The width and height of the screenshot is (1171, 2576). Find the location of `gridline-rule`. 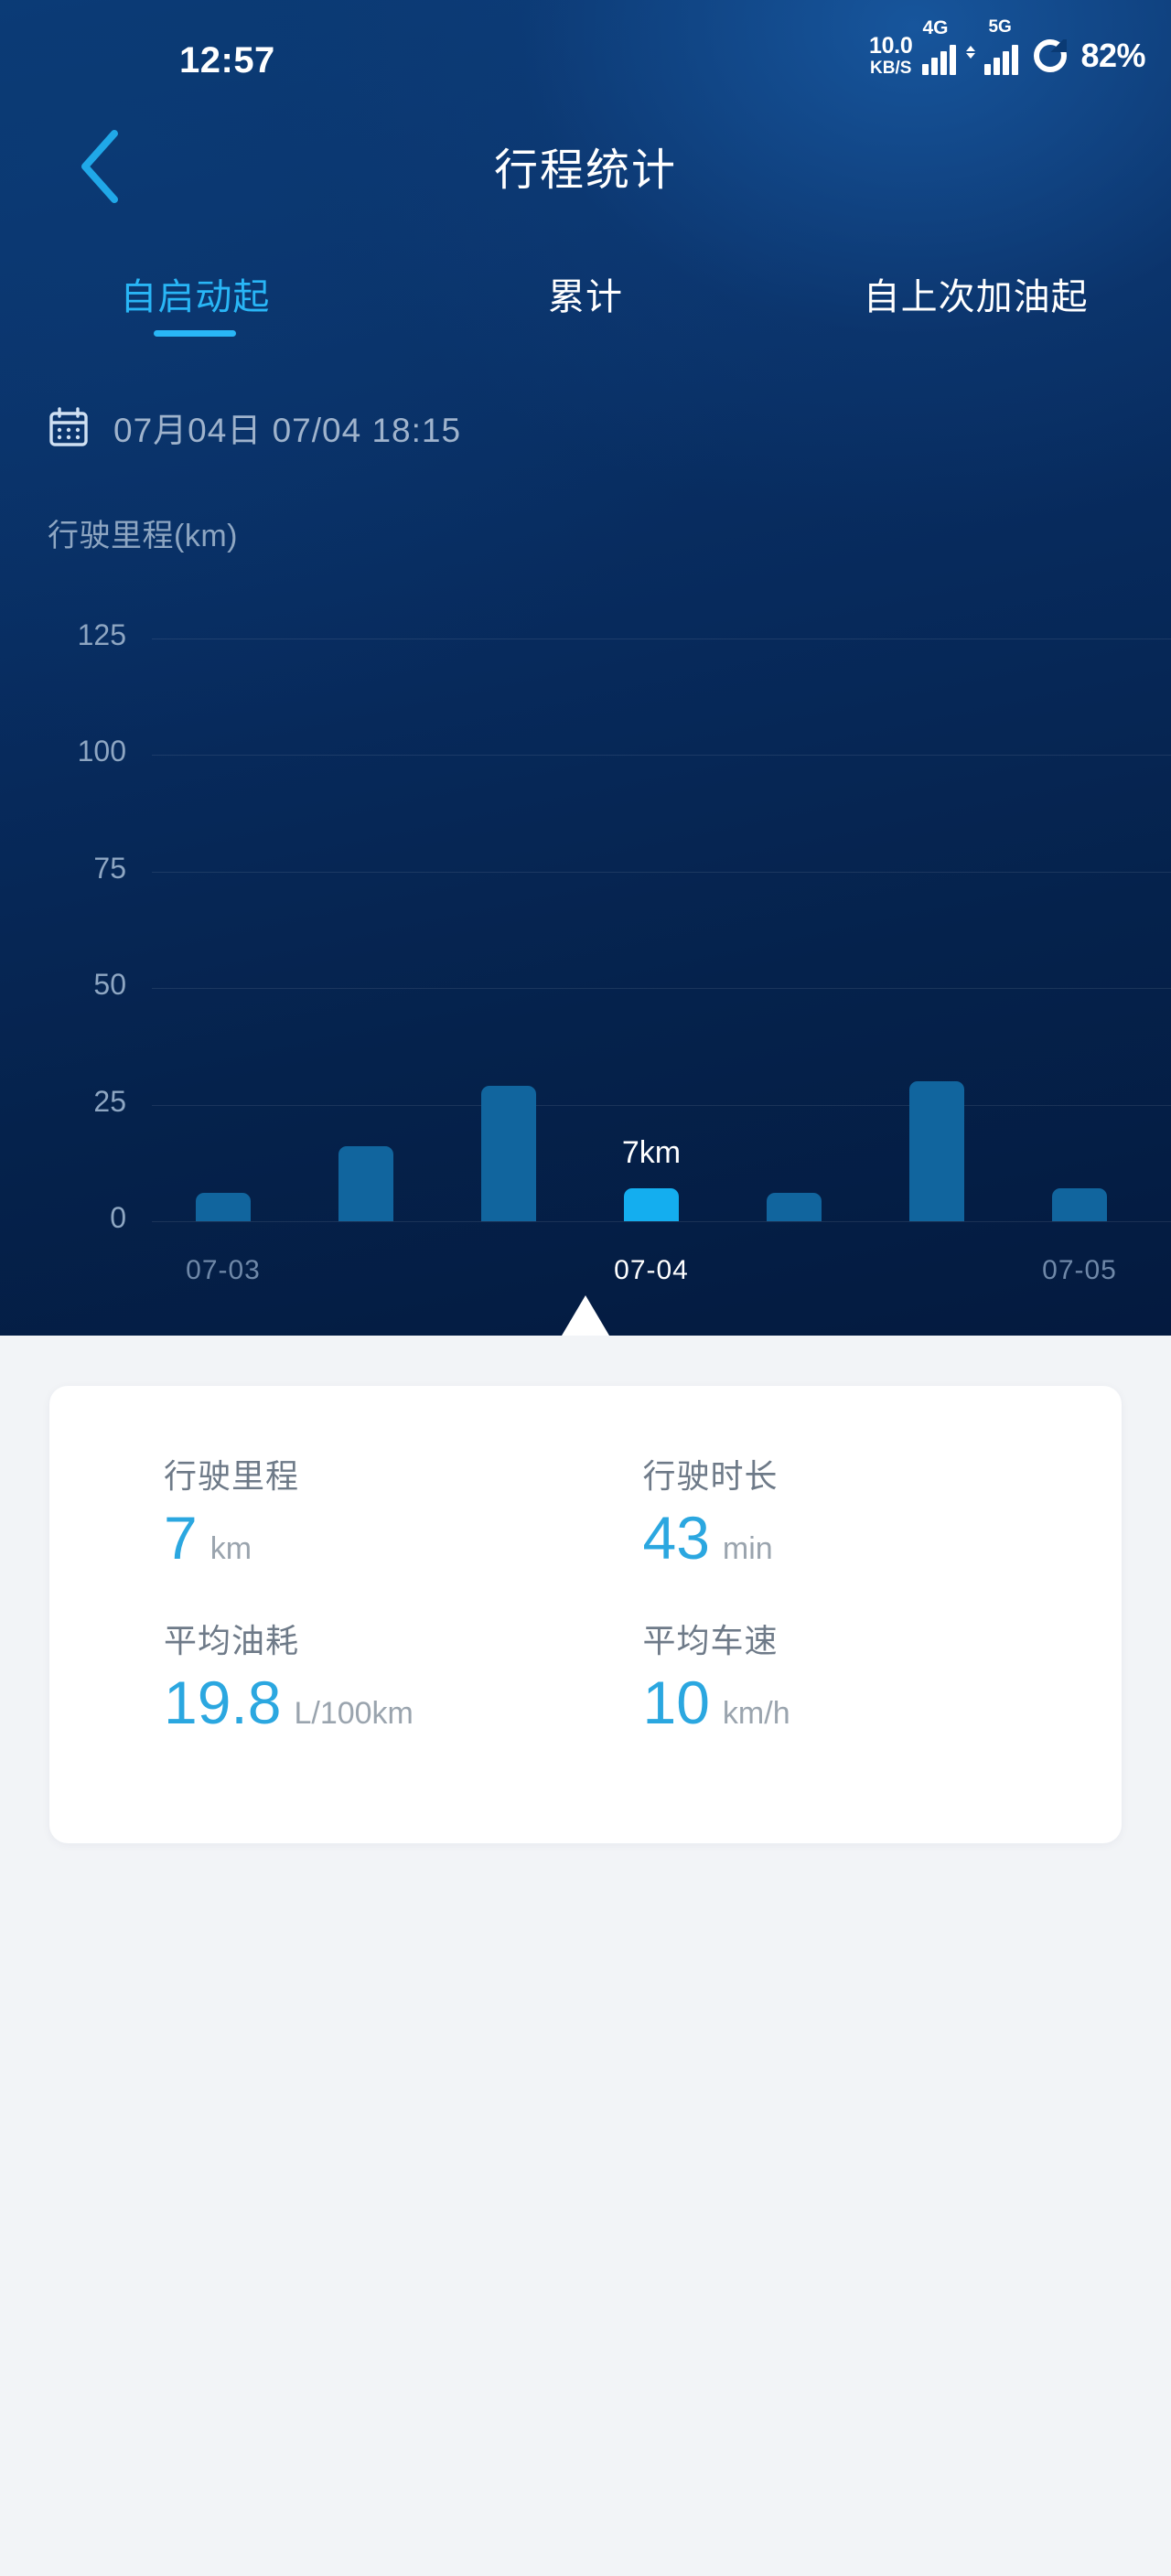

gridline-rule is located at coordinates (661, 1221).